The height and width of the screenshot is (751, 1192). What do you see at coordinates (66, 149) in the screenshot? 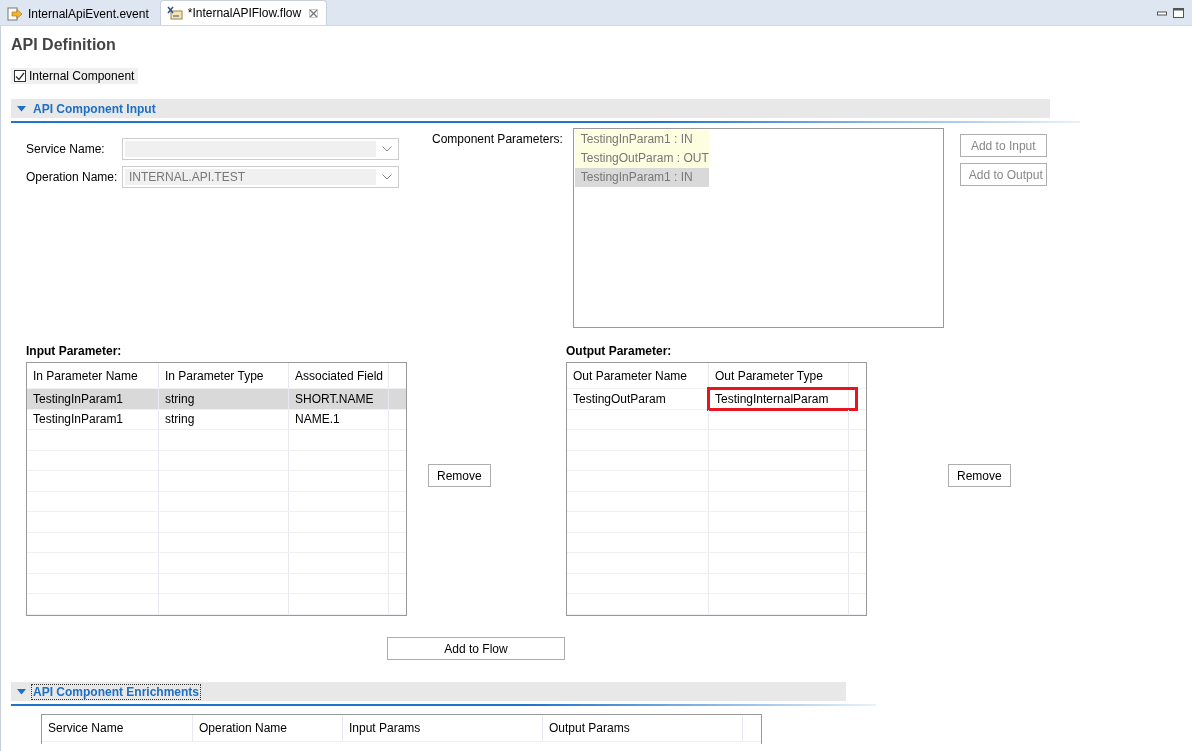
I see `field-label: Service Name:` at bounding box center [66, 149].